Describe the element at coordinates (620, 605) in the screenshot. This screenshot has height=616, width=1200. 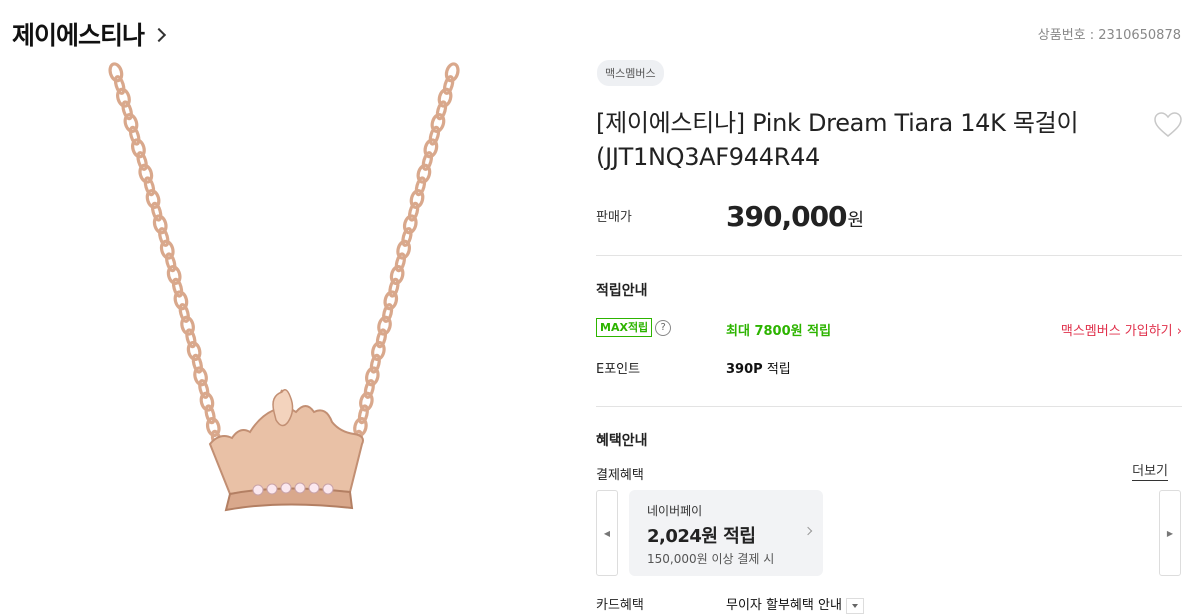
I see `card-benefits-label: 카드혜택` at that location.